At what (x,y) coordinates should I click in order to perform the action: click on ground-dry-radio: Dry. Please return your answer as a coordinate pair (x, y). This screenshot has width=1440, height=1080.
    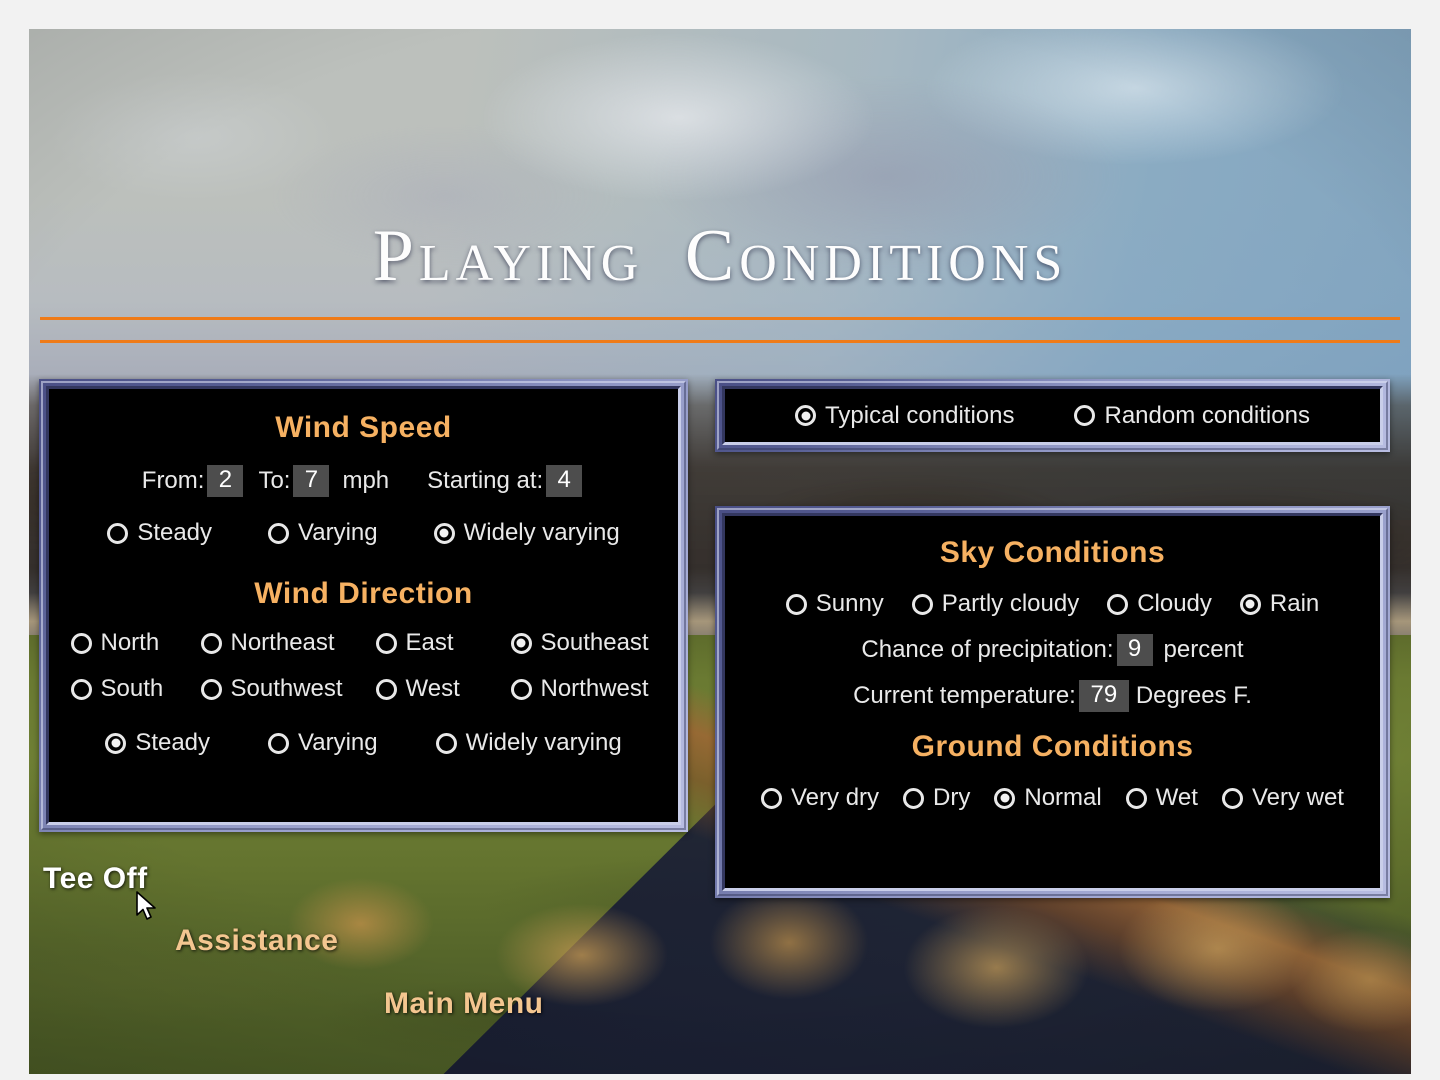
    Looking at the image, I should click on (936, 798).